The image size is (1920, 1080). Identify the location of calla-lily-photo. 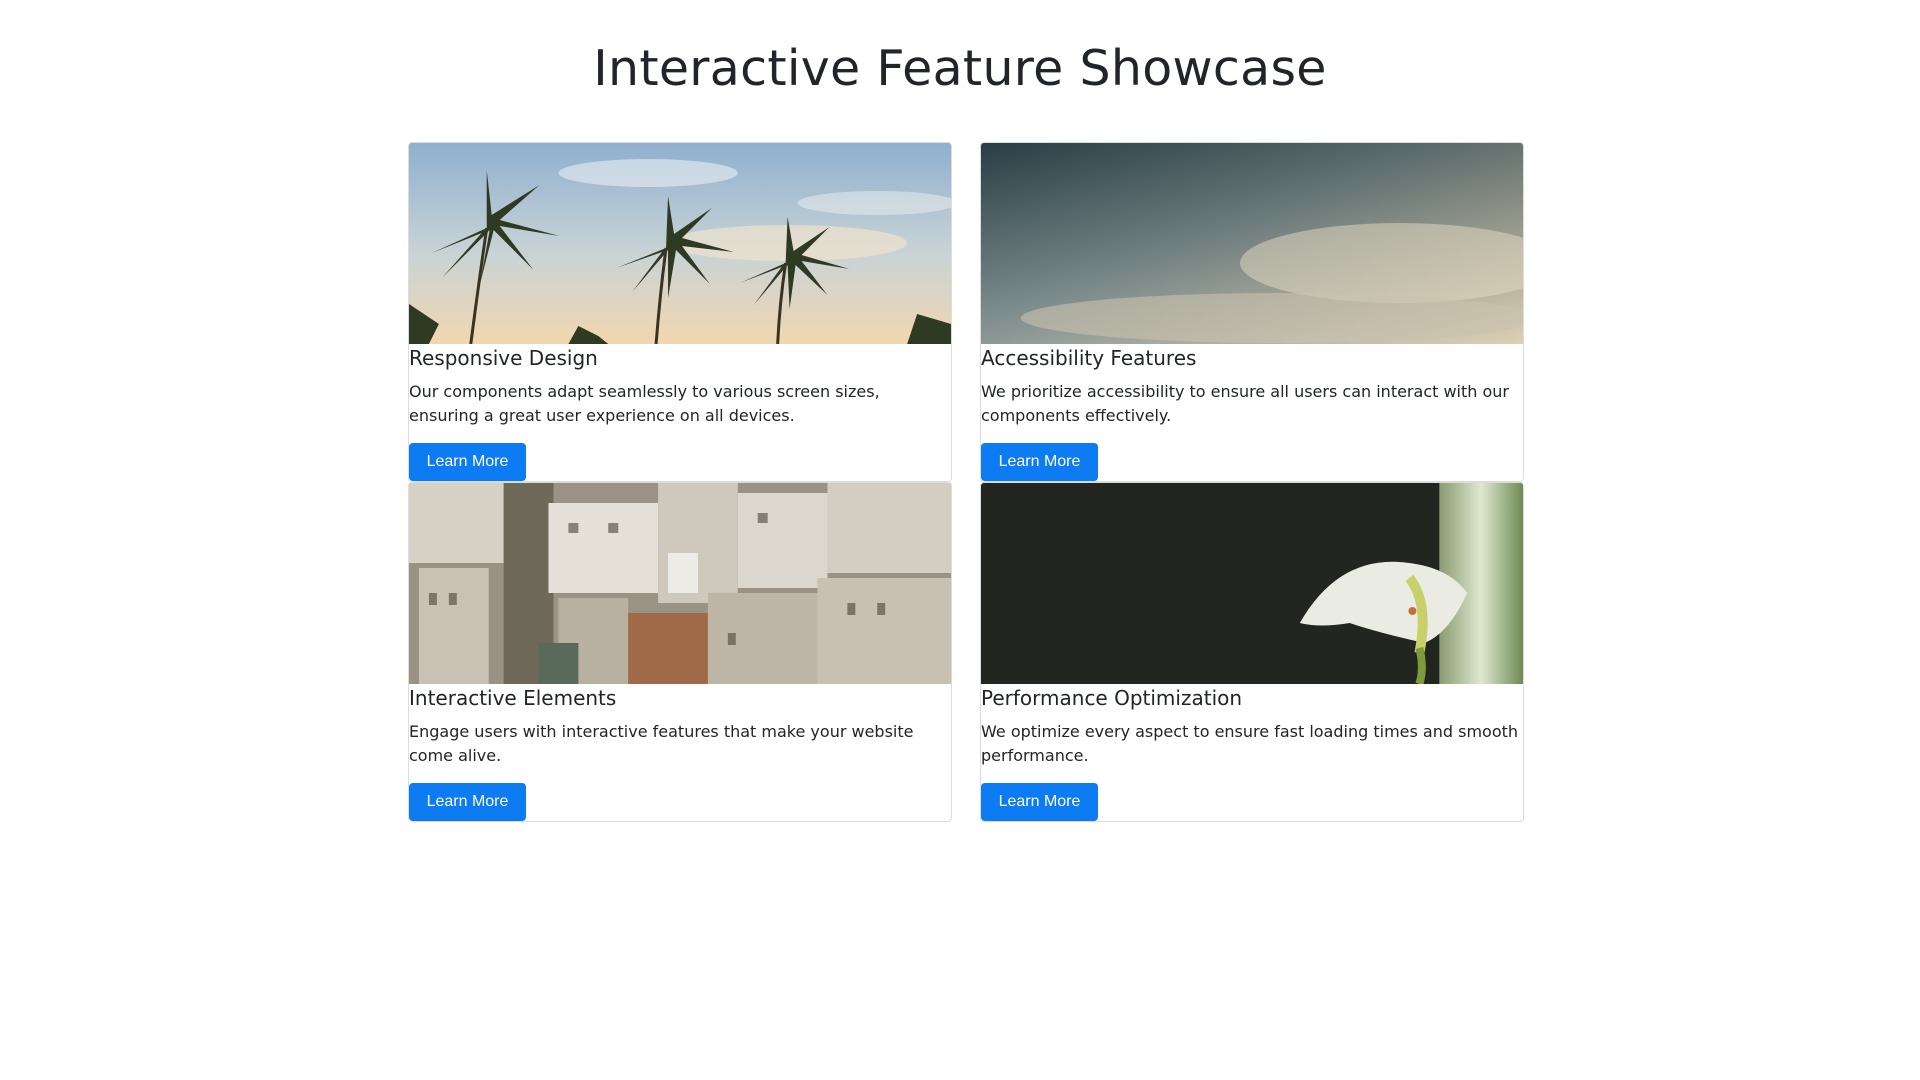
(1252, 583).